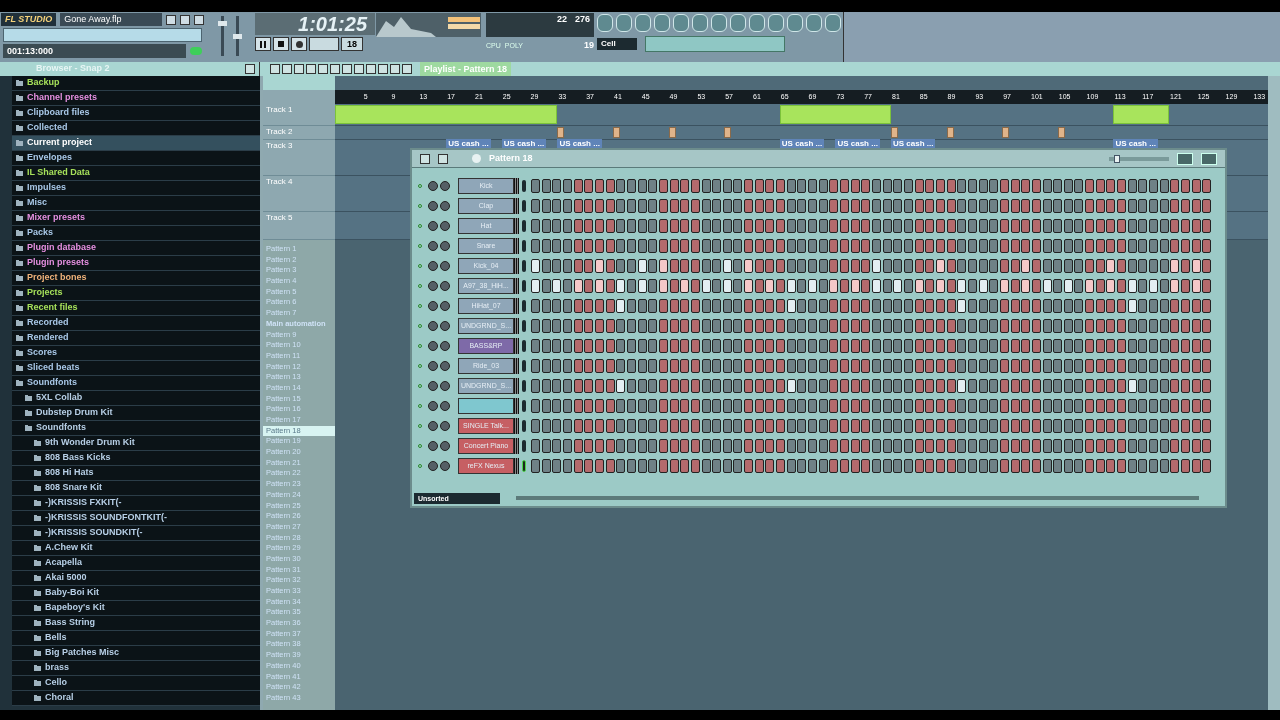  What do you see at coordinates (136, 518) in the screenshot?
I see `browser-item: -)KRISSIS SOUNDFONTKIT(-` at bounding box center [136, 518].